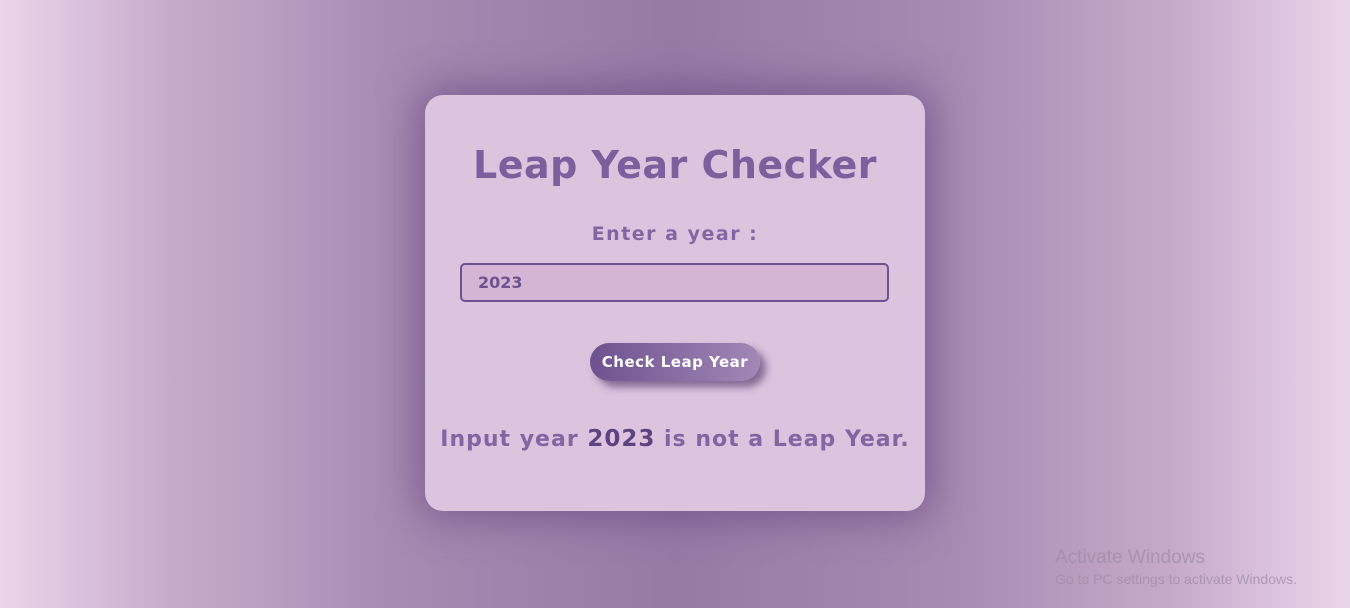  I want to click on year-input, so click(674, 282).